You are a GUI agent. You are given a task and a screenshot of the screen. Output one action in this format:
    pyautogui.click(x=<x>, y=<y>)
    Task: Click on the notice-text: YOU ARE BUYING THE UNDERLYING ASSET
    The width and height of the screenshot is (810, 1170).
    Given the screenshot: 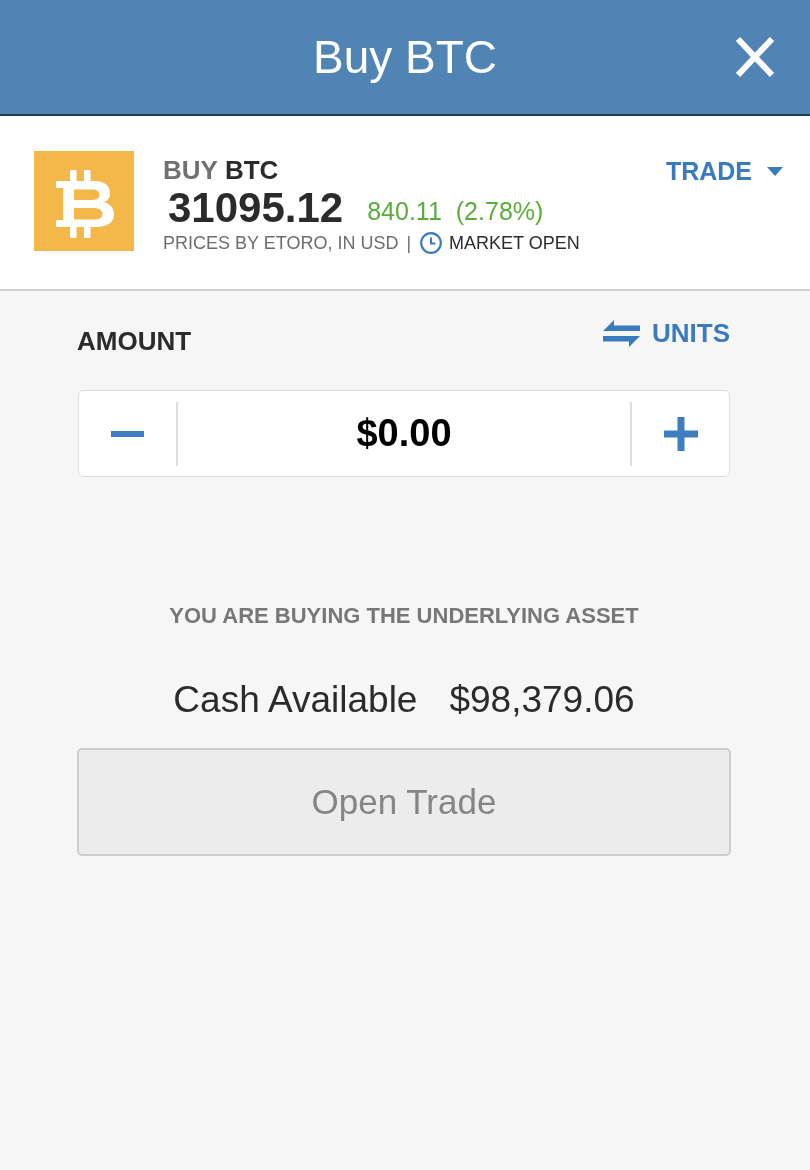 What is the action you would take?
    pyautogui.click(x=404, y=616)
    